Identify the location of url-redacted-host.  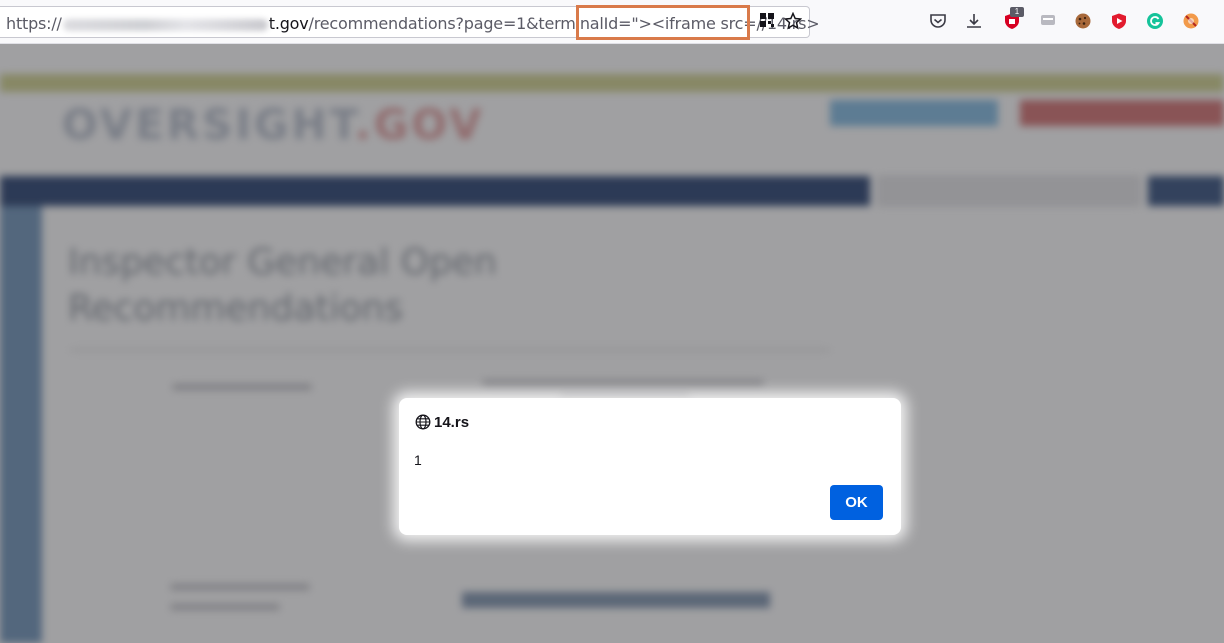
(165, 24).